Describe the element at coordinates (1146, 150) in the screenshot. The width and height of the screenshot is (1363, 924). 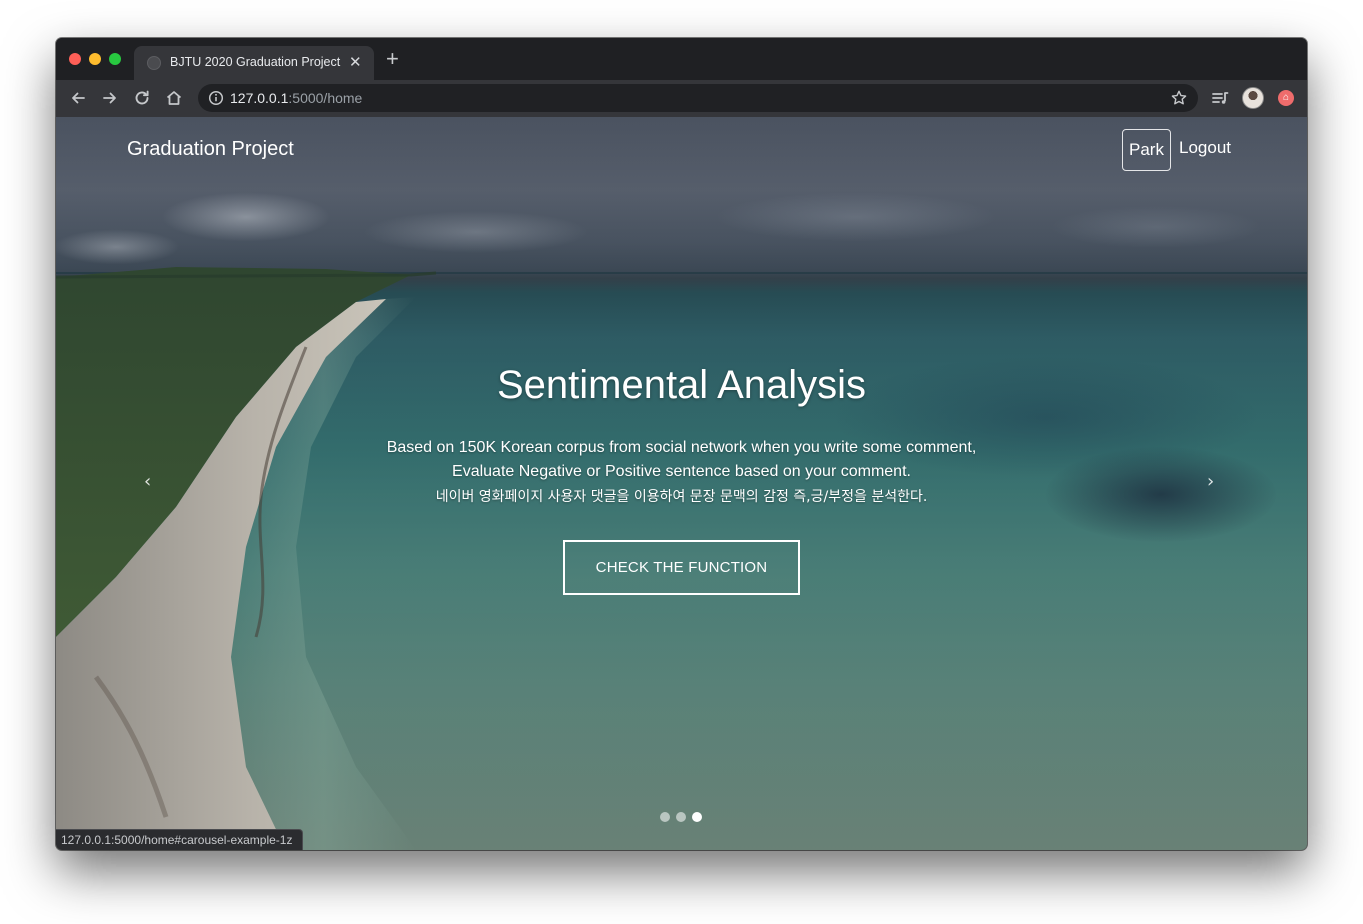
I see `nav-user-link: Park` at that location.